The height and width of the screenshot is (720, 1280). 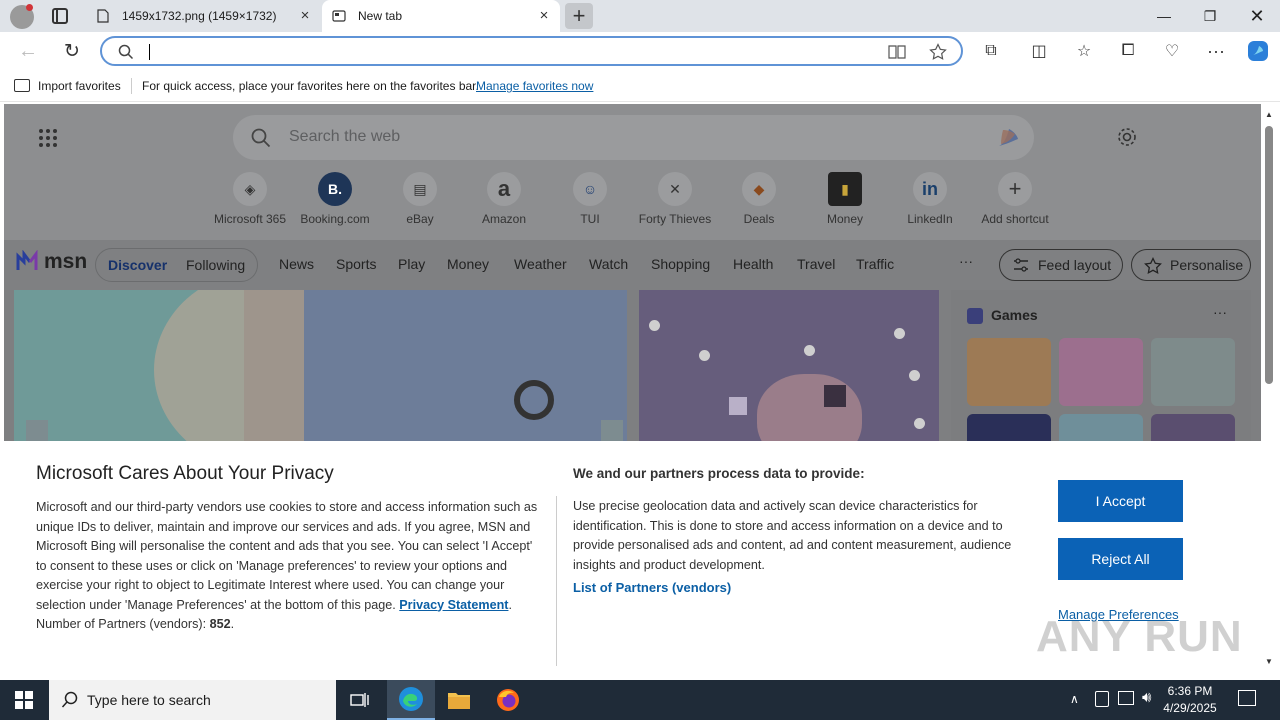 What do you see at coordinates (137, 265) in the screenshot?
I see `tab-discover: Discover` at bounding box center [137, 265].